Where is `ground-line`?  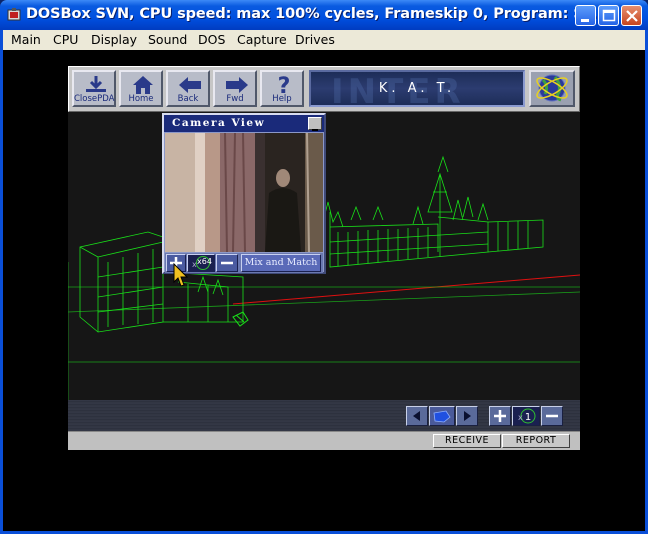 ground-line is located at coordinates (324, 302).